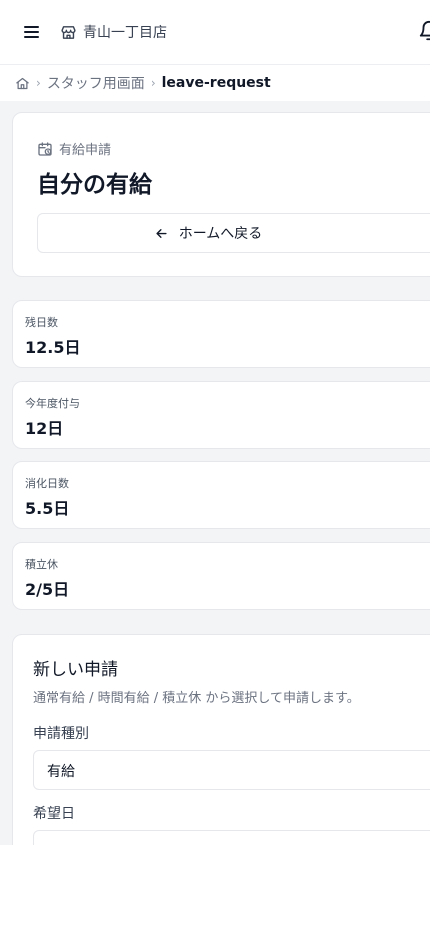 This screenshot has width=430, height=932. I want to click on store-switcher: 青山一丁目店, so click(113, 32).